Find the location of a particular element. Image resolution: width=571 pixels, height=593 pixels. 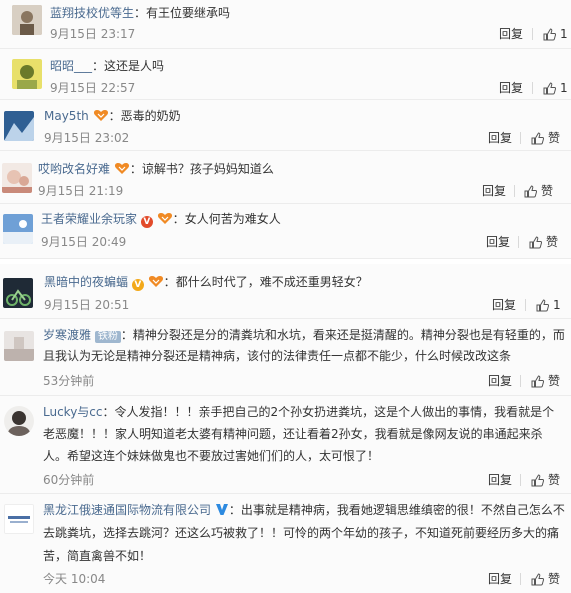

username-link: 昭昭___ is located at coordinates (71, 66).